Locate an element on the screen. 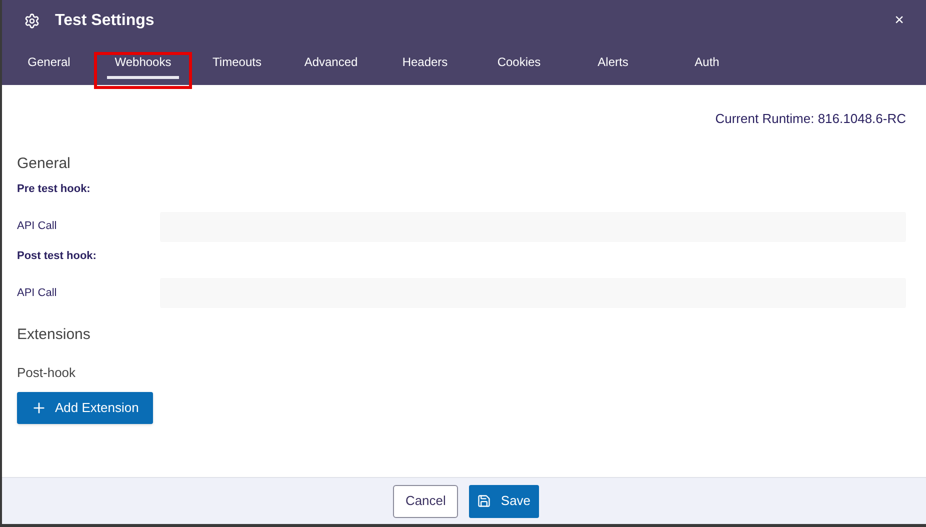  subheading: Post-hook is located at coordinates (46, 373).